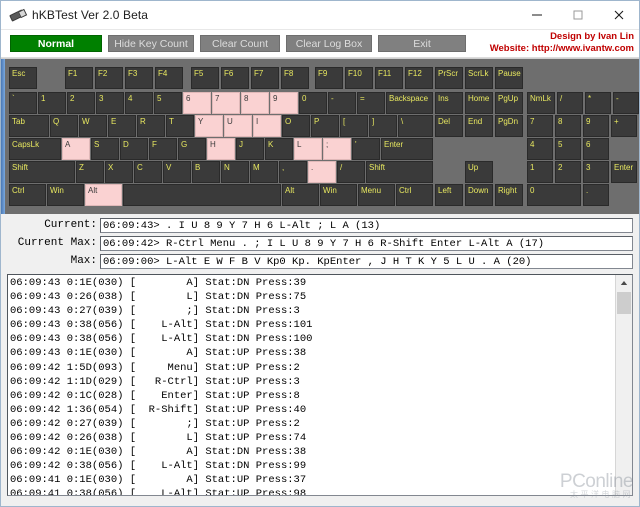  What do you see at coordinates (296, 126) in the screenshot?
I see `key-O: O` at bounding box center [296, 126].